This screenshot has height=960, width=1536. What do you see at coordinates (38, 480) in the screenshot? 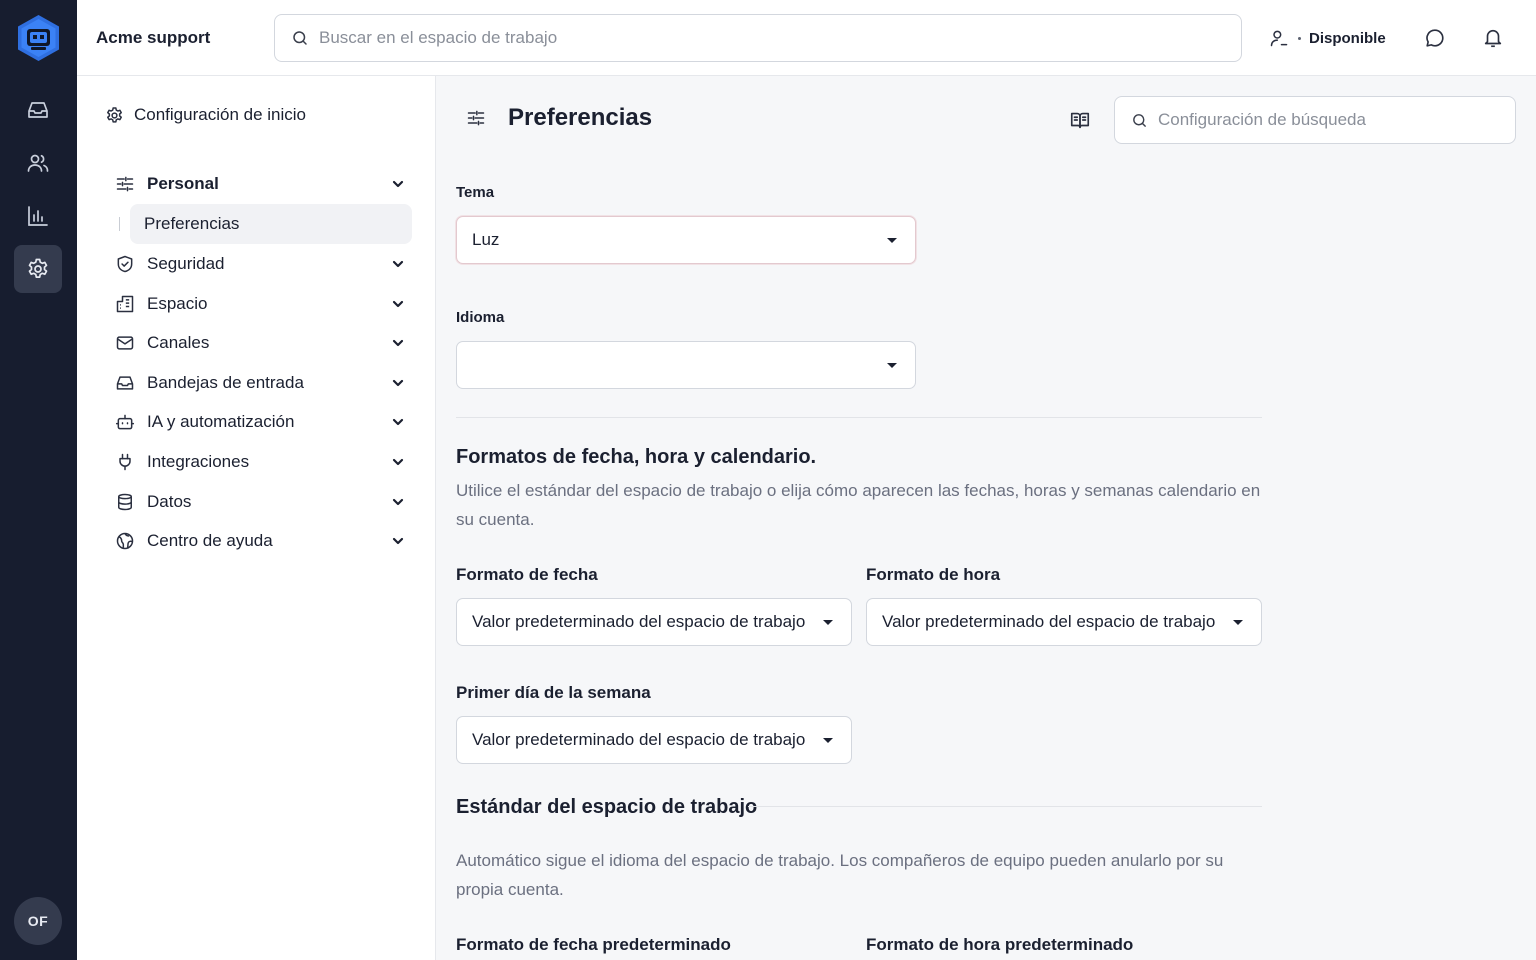
I see `app-rail: OF` at bounding box center [38, 480].